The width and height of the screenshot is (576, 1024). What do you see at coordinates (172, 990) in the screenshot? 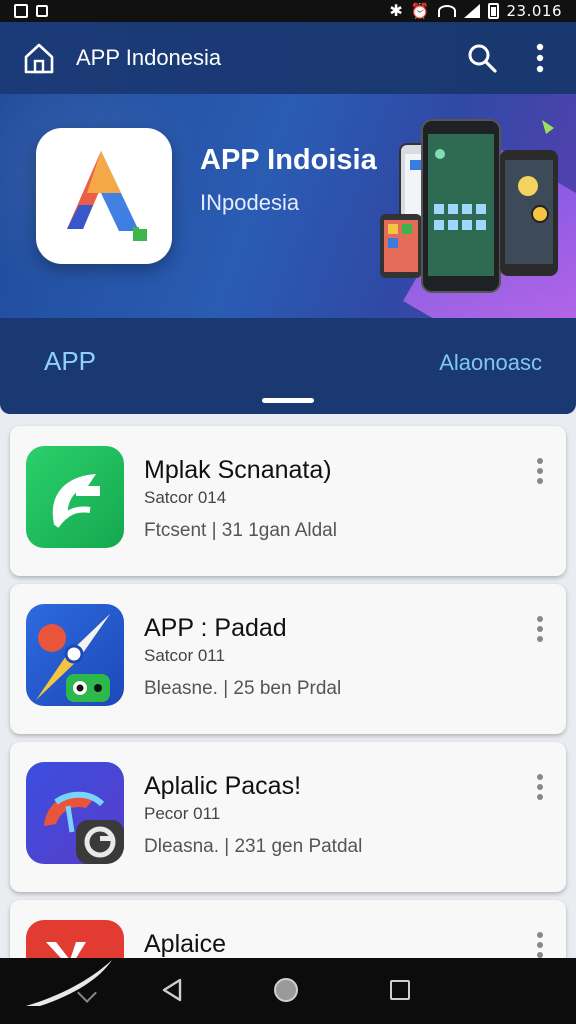
I see `back-icon` at bounding box center [172, 990].